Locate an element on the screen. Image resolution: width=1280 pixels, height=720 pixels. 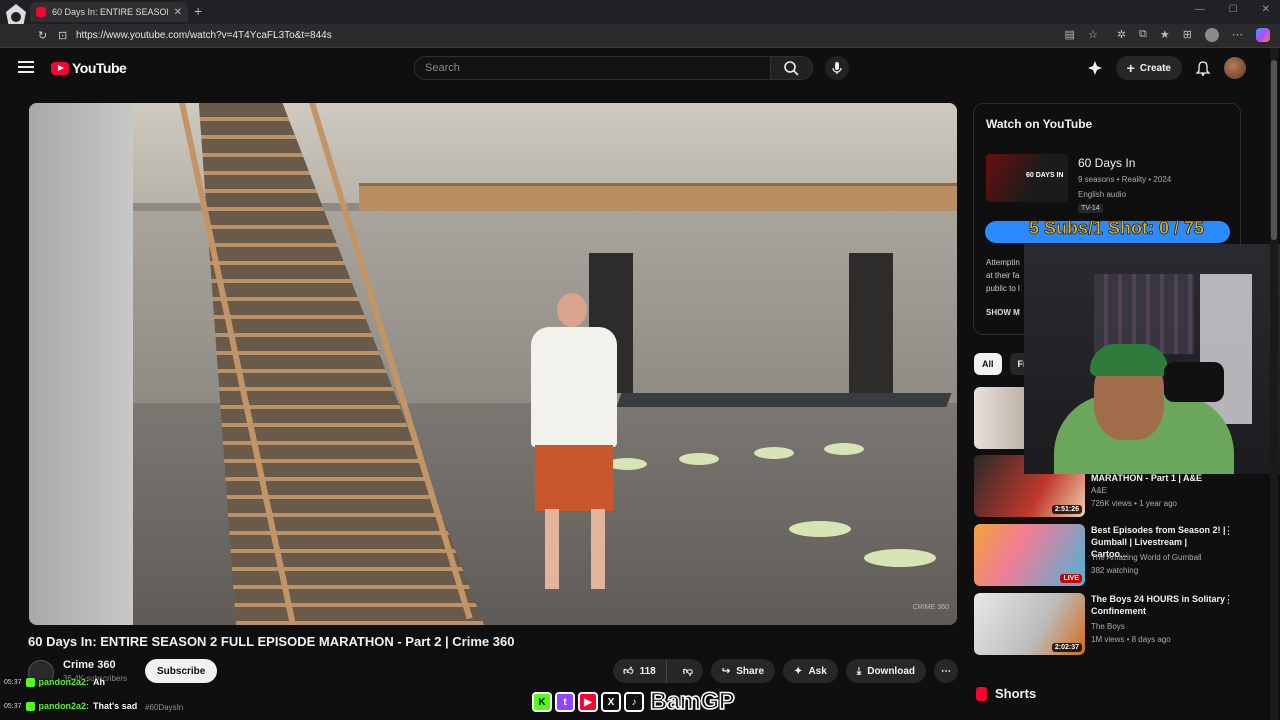
video-hashtag: #60DaysIn is located at coordinates (164, 707).